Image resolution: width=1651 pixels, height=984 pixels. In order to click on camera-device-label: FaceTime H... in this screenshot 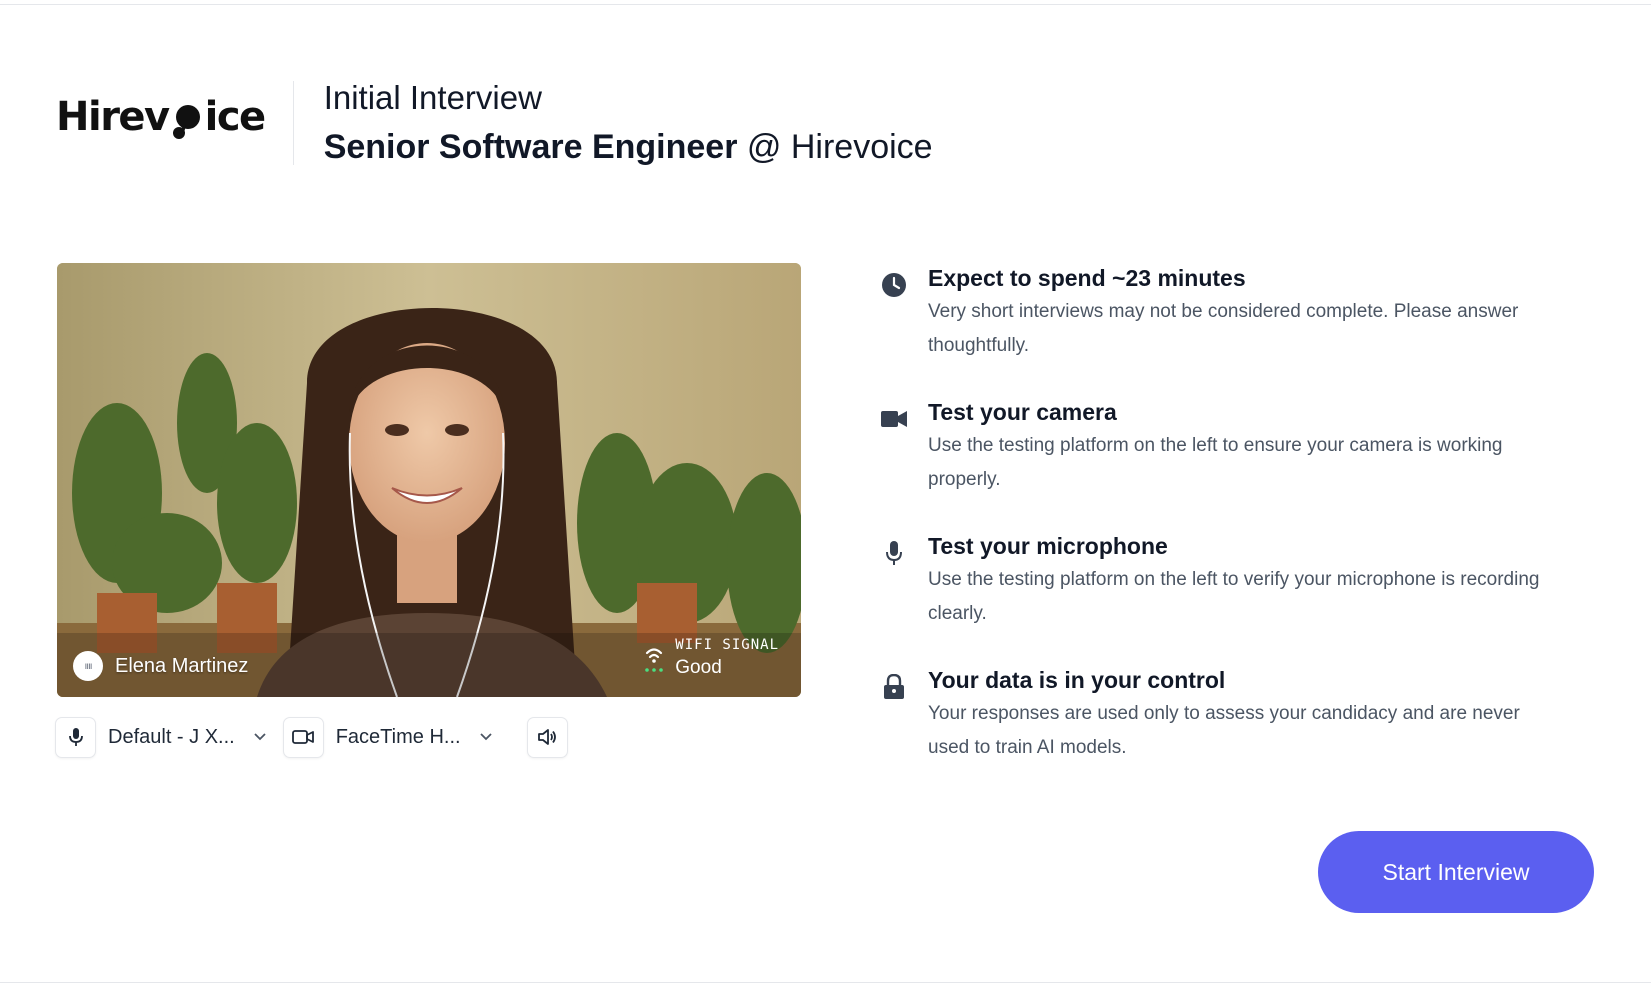, I will do `click(398, 737)`.